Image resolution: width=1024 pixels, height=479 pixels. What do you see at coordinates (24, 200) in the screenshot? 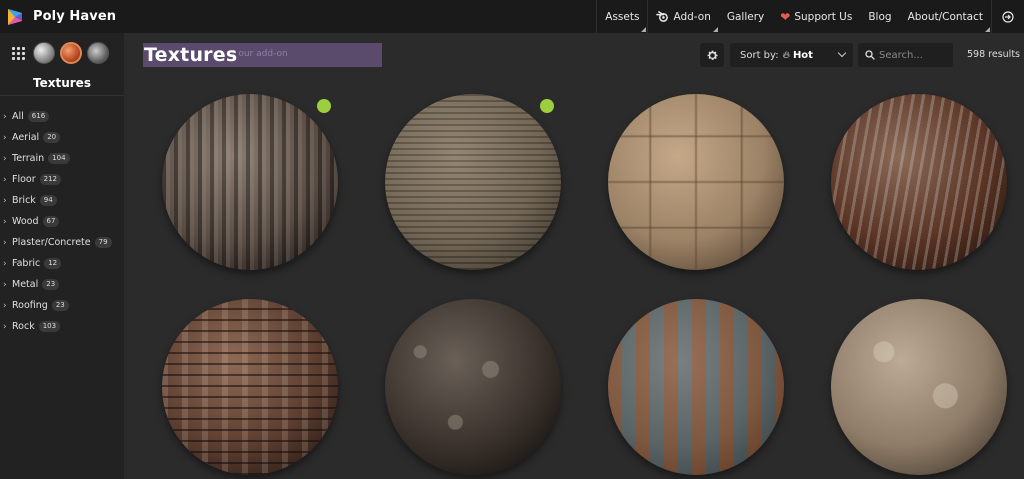
I see `category-label: Brick` at bounding box center [24, 200].